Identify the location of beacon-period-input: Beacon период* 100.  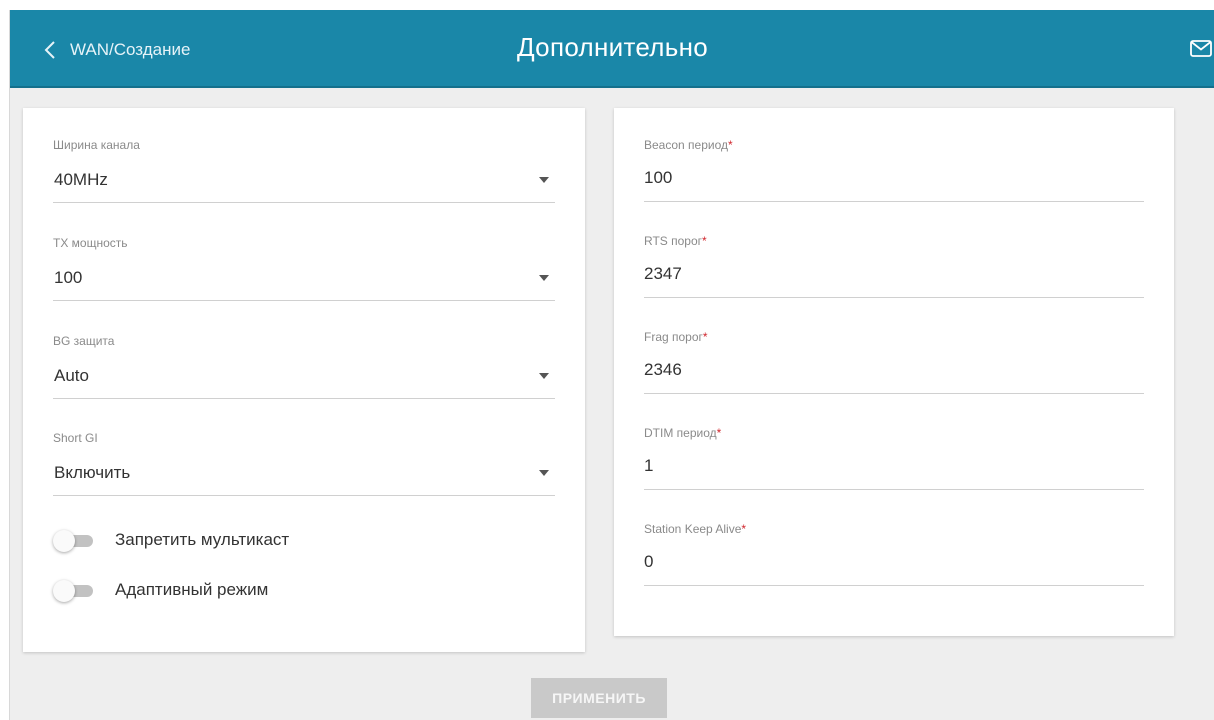
(894, 173).